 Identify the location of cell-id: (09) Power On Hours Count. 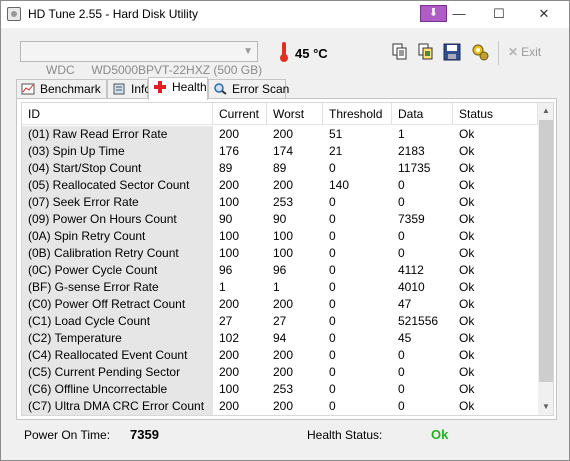
(117, 219).